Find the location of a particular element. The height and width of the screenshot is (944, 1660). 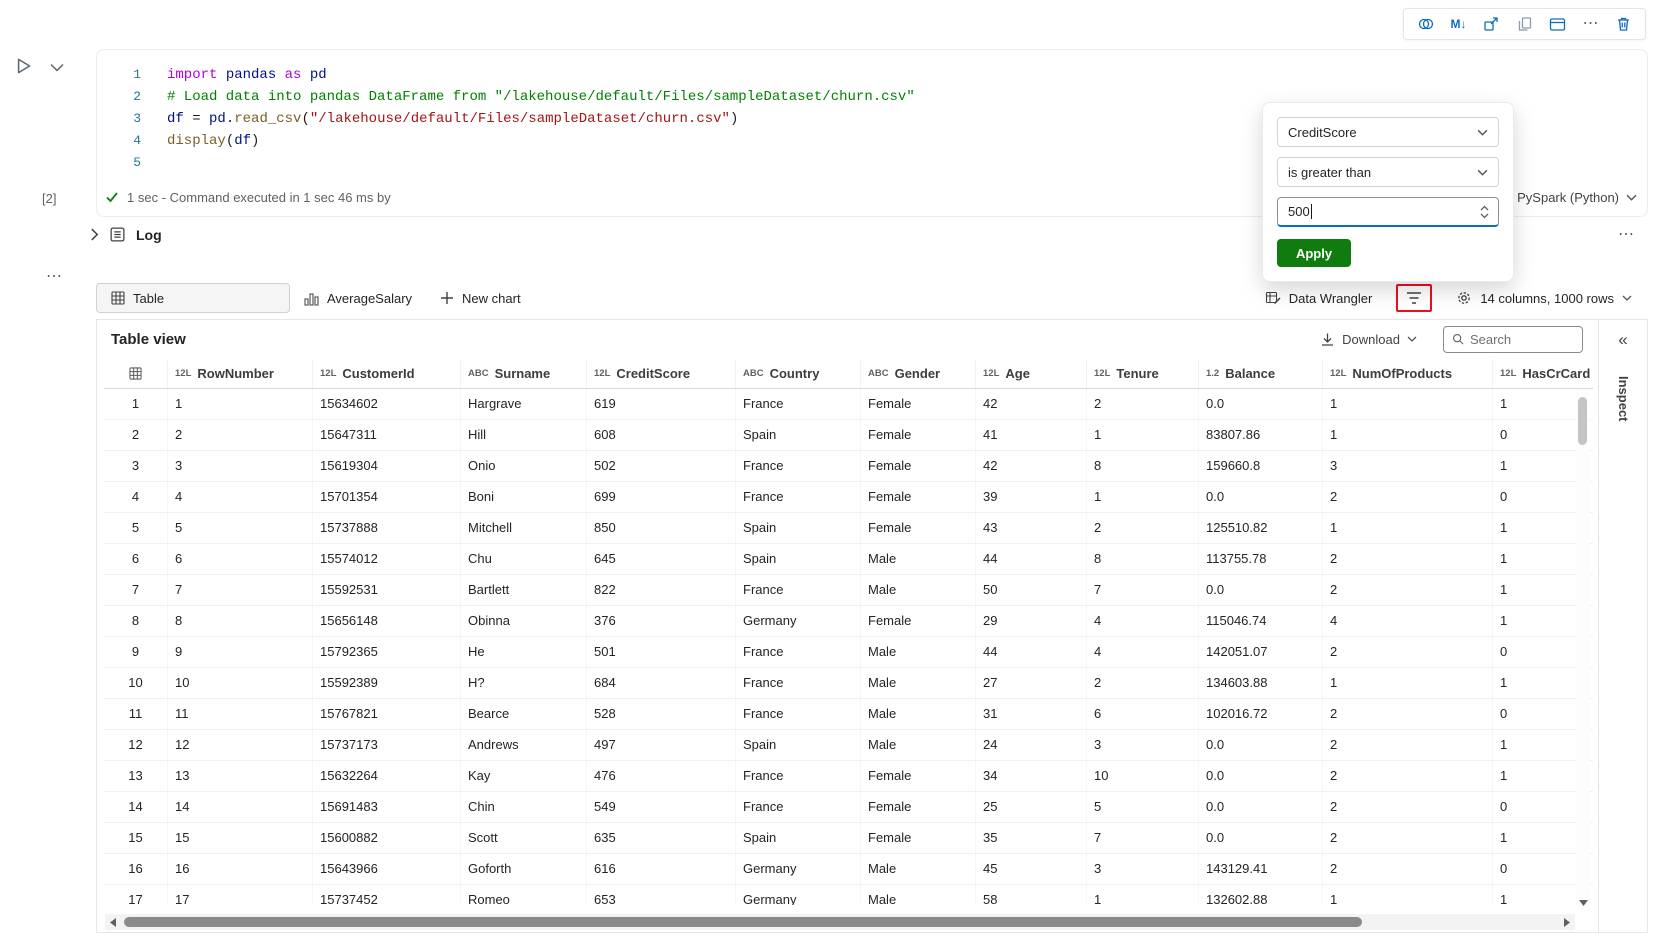

kernel-label: PySpark (Python) is located at coordinates (1568, 197).